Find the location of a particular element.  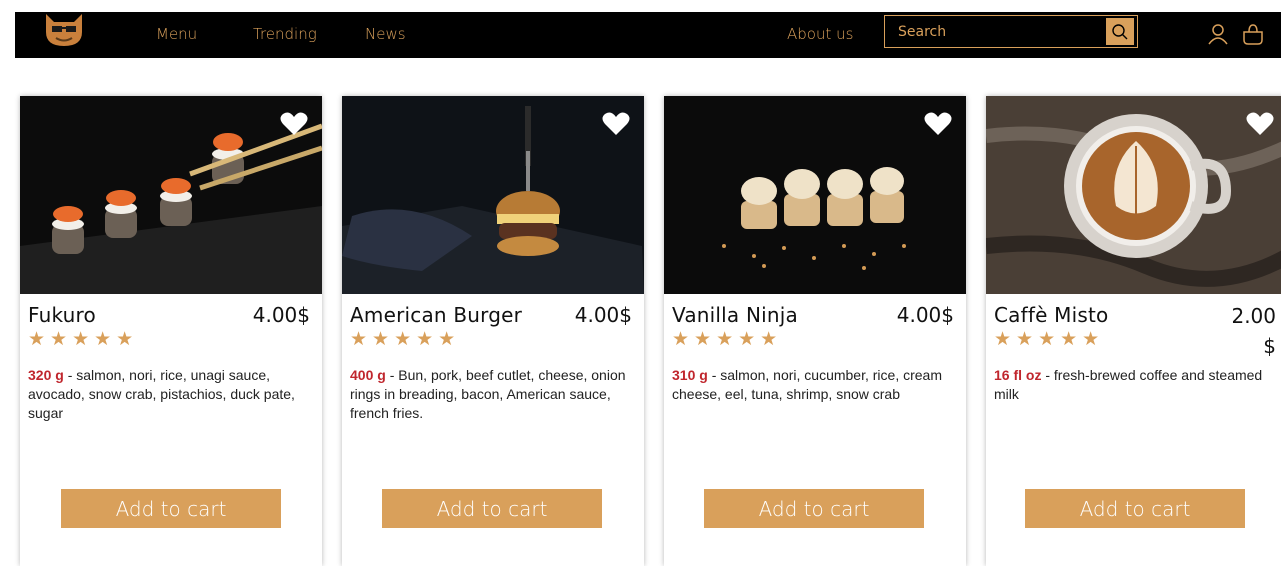

nav-link-news: News is located at coordinates (385, 34).